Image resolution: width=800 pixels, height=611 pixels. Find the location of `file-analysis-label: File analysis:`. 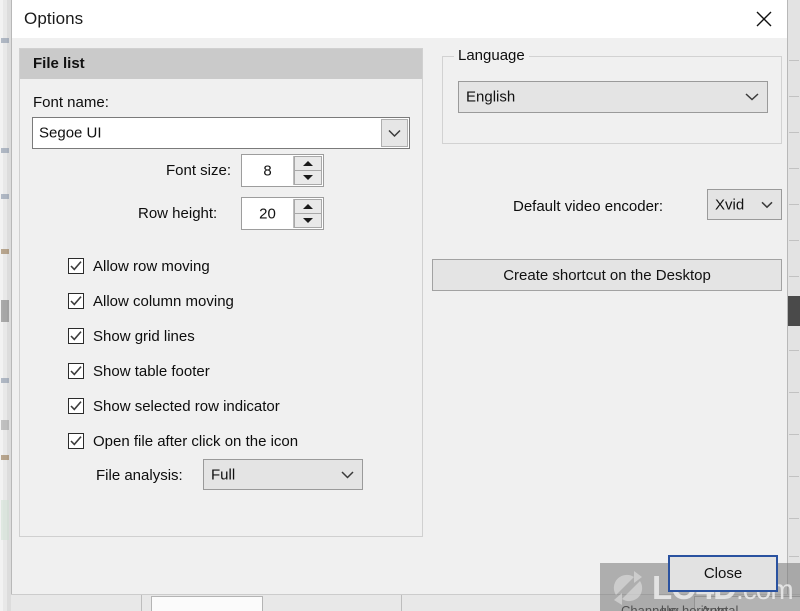

file-analysis-label: File analysis: is located at coordinates (139, 475).